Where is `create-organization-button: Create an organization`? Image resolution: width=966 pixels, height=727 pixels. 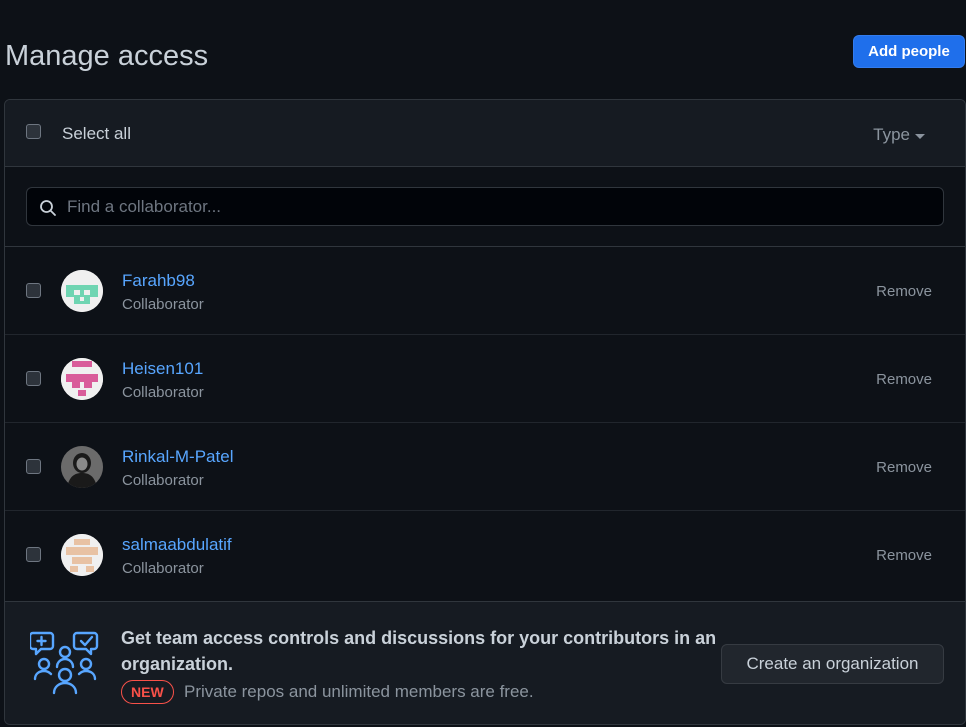 create-organization-button: Create an organization is located at coordinates (832, 664).